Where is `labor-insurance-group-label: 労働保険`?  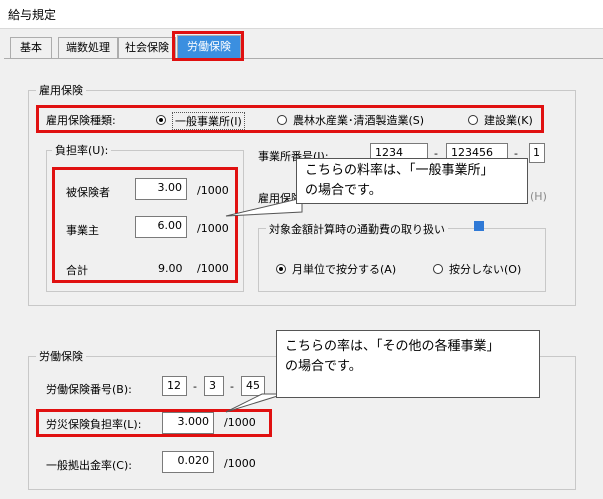
labor-insurance-group-label: 労働保険 is located at coordinates (61, 356).